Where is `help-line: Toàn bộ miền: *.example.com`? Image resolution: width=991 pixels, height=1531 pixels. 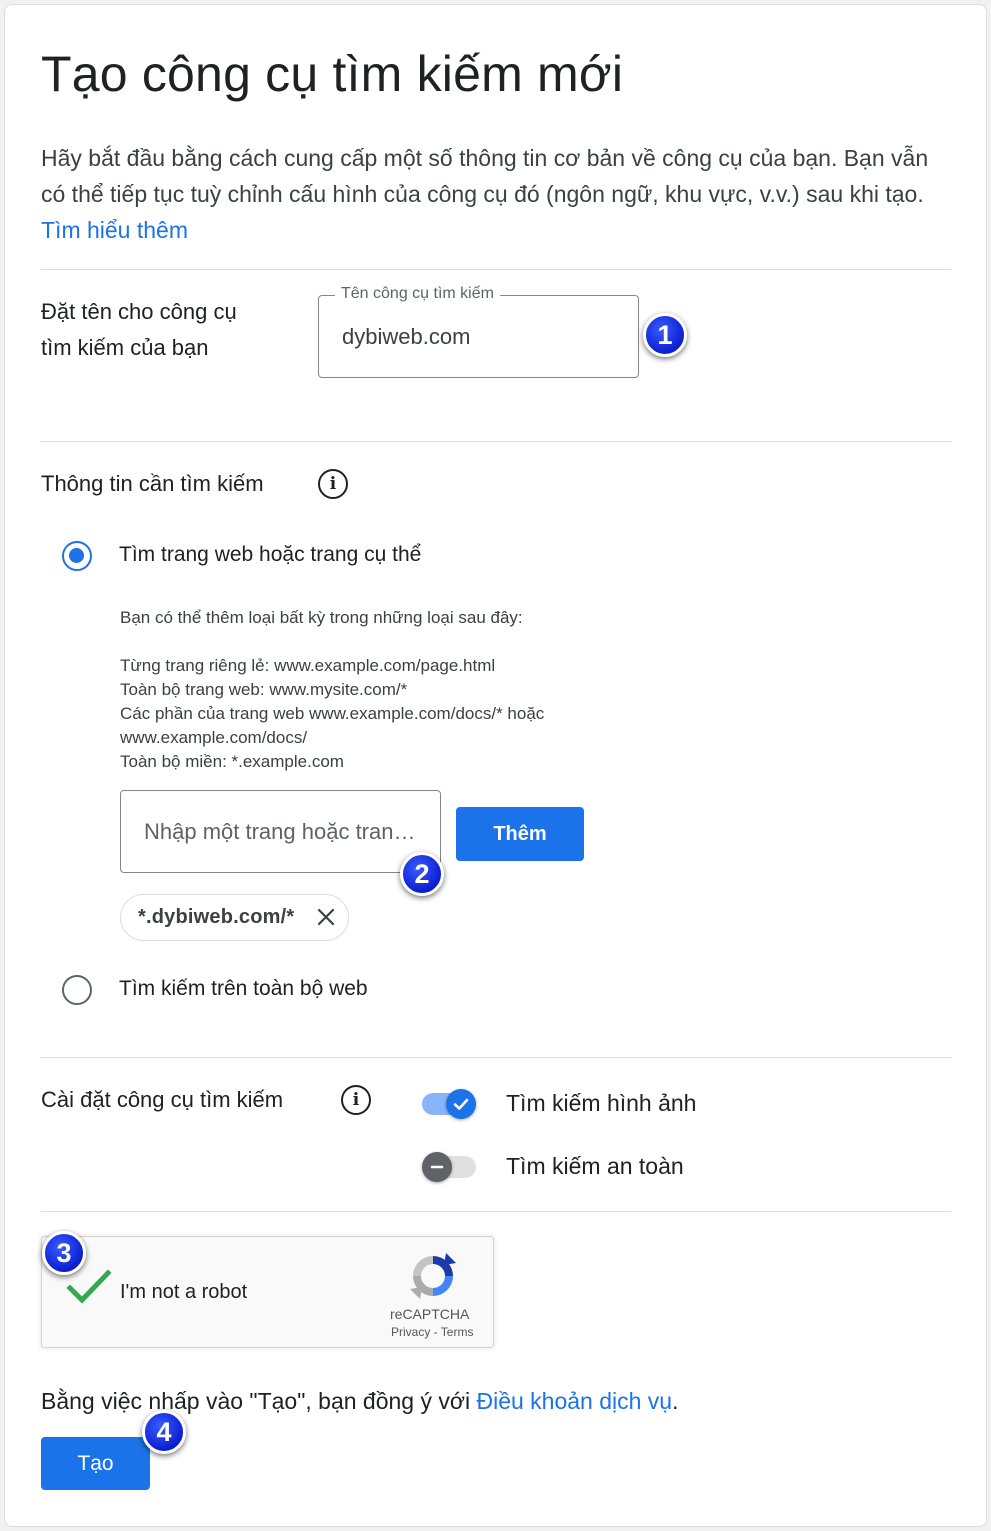 help-line: Toàn bộ miền: *.example.com is located at coordinates (232, 761).